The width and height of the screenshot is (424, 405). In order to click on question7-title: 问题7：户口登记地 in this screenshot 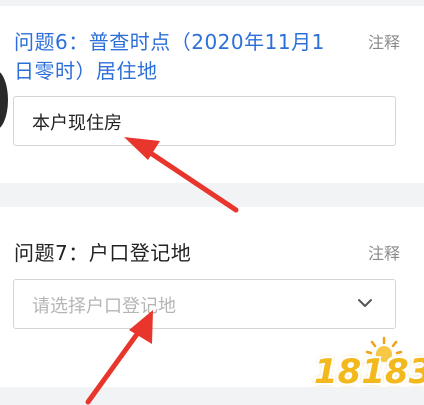, I will do `click(103, 253)`.